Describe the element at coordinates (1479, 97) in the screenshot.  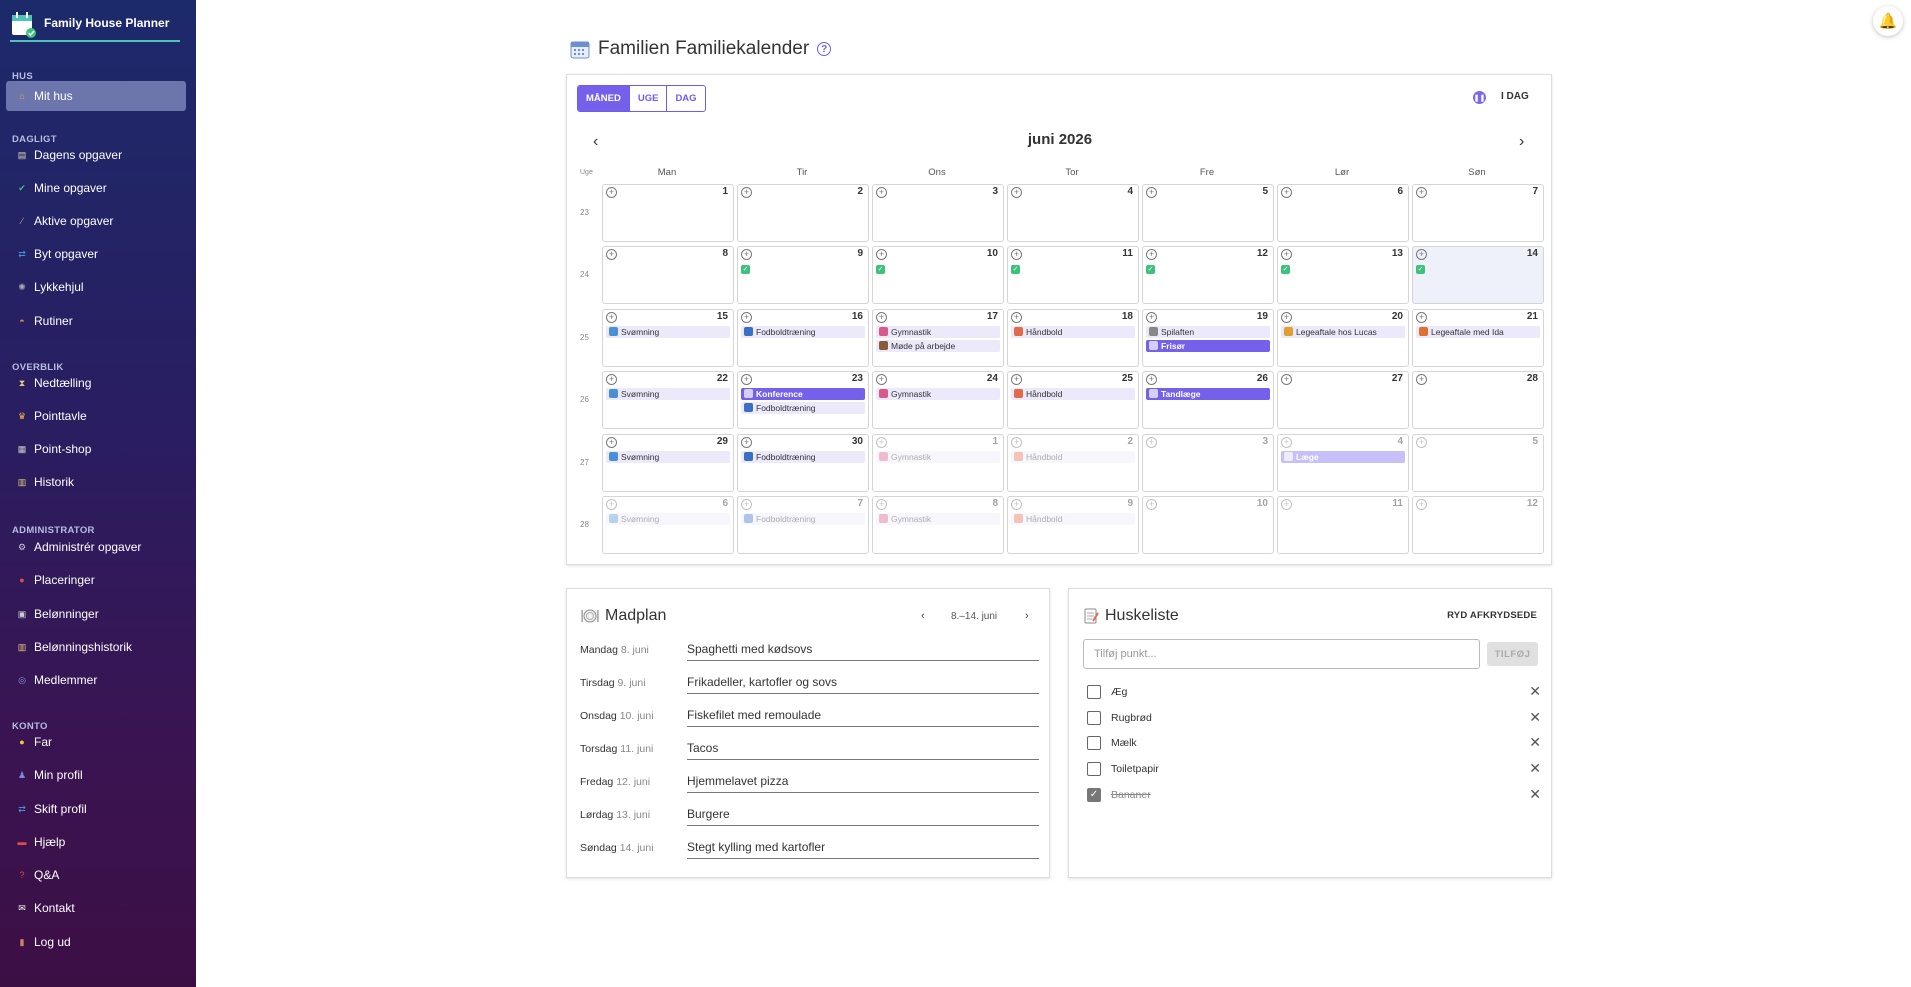
I see `pause-icon: ❚❚` at that location.